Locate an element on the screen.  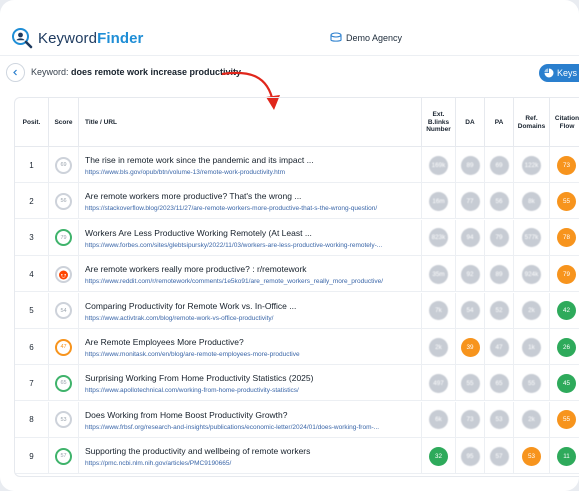
agency-selector: Demo Agency is located at coordinates (366, 37).